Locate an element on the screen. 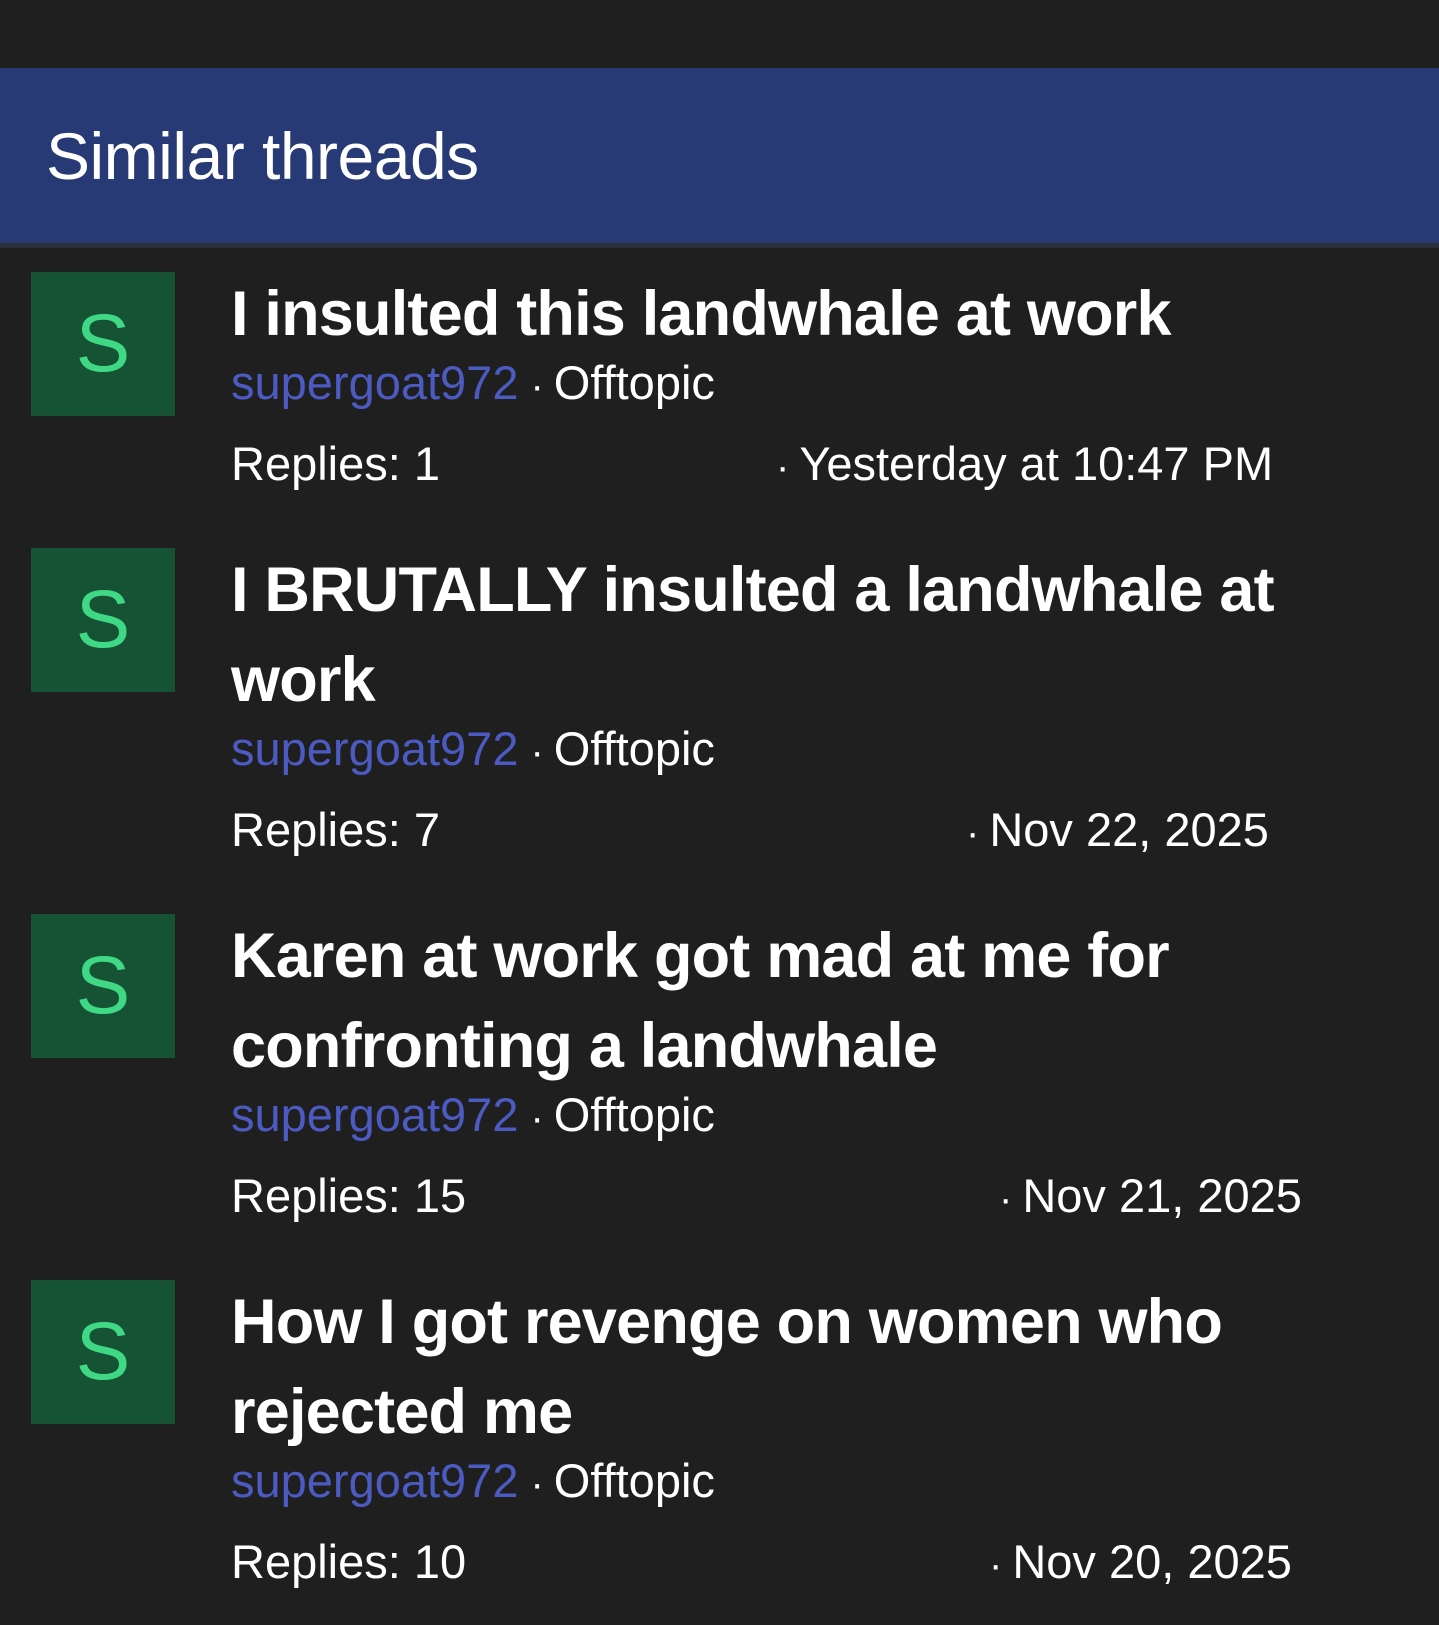 The width and height of the screenshot is (1439, 1625). thread-date-wrap: · Nov 20, 2025 is located at coordinates (1140, 1563).